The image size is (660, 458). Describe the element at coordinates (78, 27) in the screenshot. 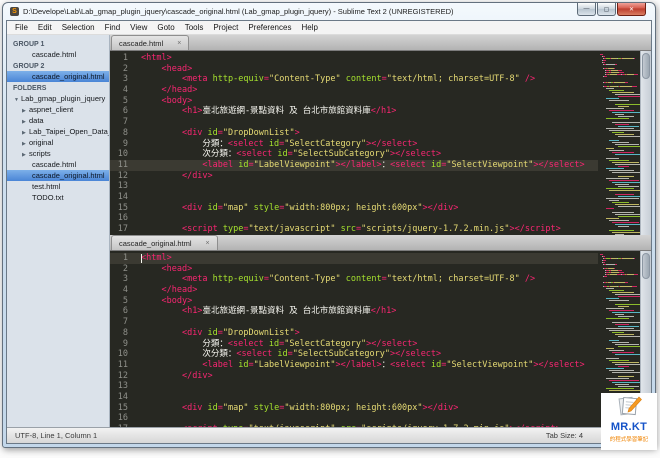

I see `menu-selection: Selection` at that location.